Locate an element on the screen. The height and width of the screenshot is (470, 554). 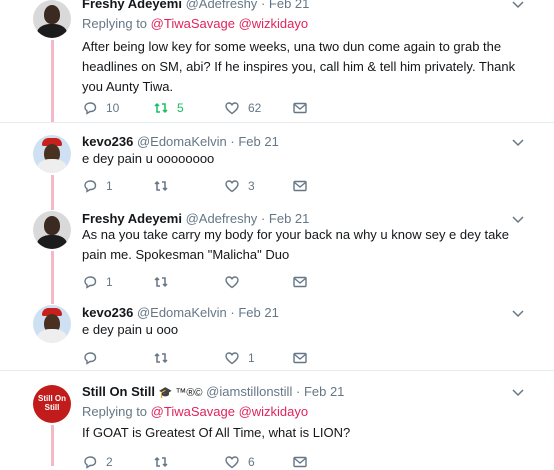
reply-count: 10 is located at coordinates (113, 108).